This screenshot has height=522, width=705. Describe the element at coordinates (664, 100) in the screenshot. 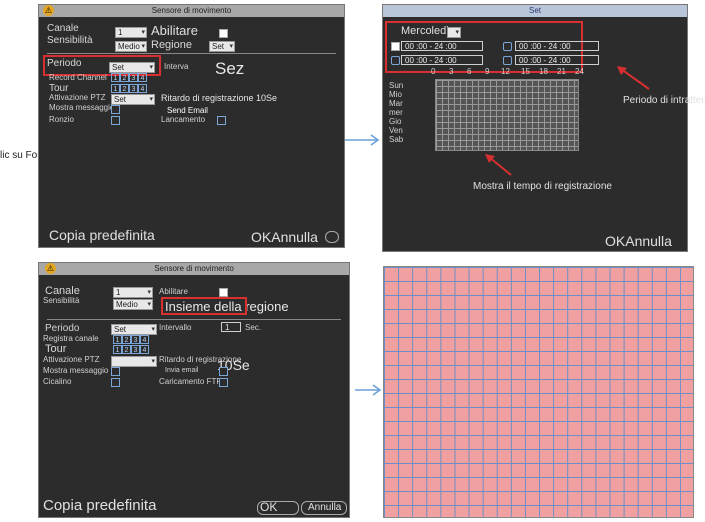

I see `period-annotation: Periodo di intrattenme` at that location.